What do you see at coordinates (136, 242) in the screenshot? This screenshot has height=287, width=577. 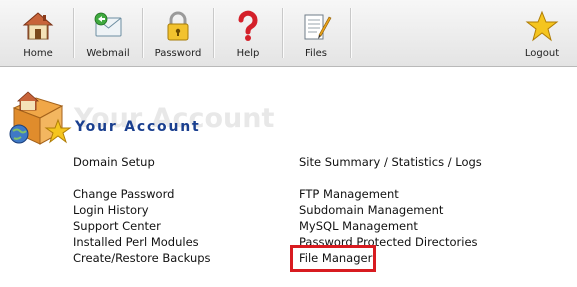 I see `installed-perl-modules-link: Installed Perl Modules` at bounding box center [136, 242].